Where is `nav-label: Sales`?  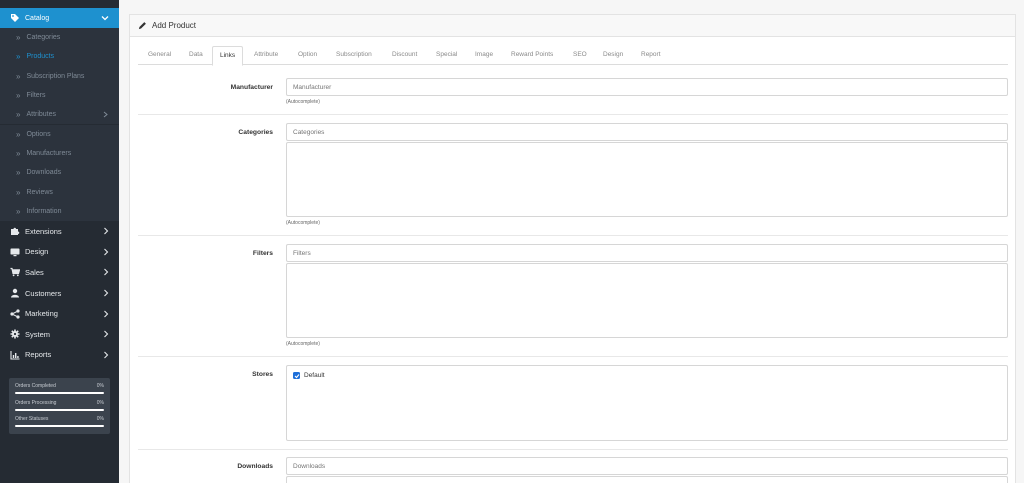 nav-label: Sales is located at coordinates (34, 272).